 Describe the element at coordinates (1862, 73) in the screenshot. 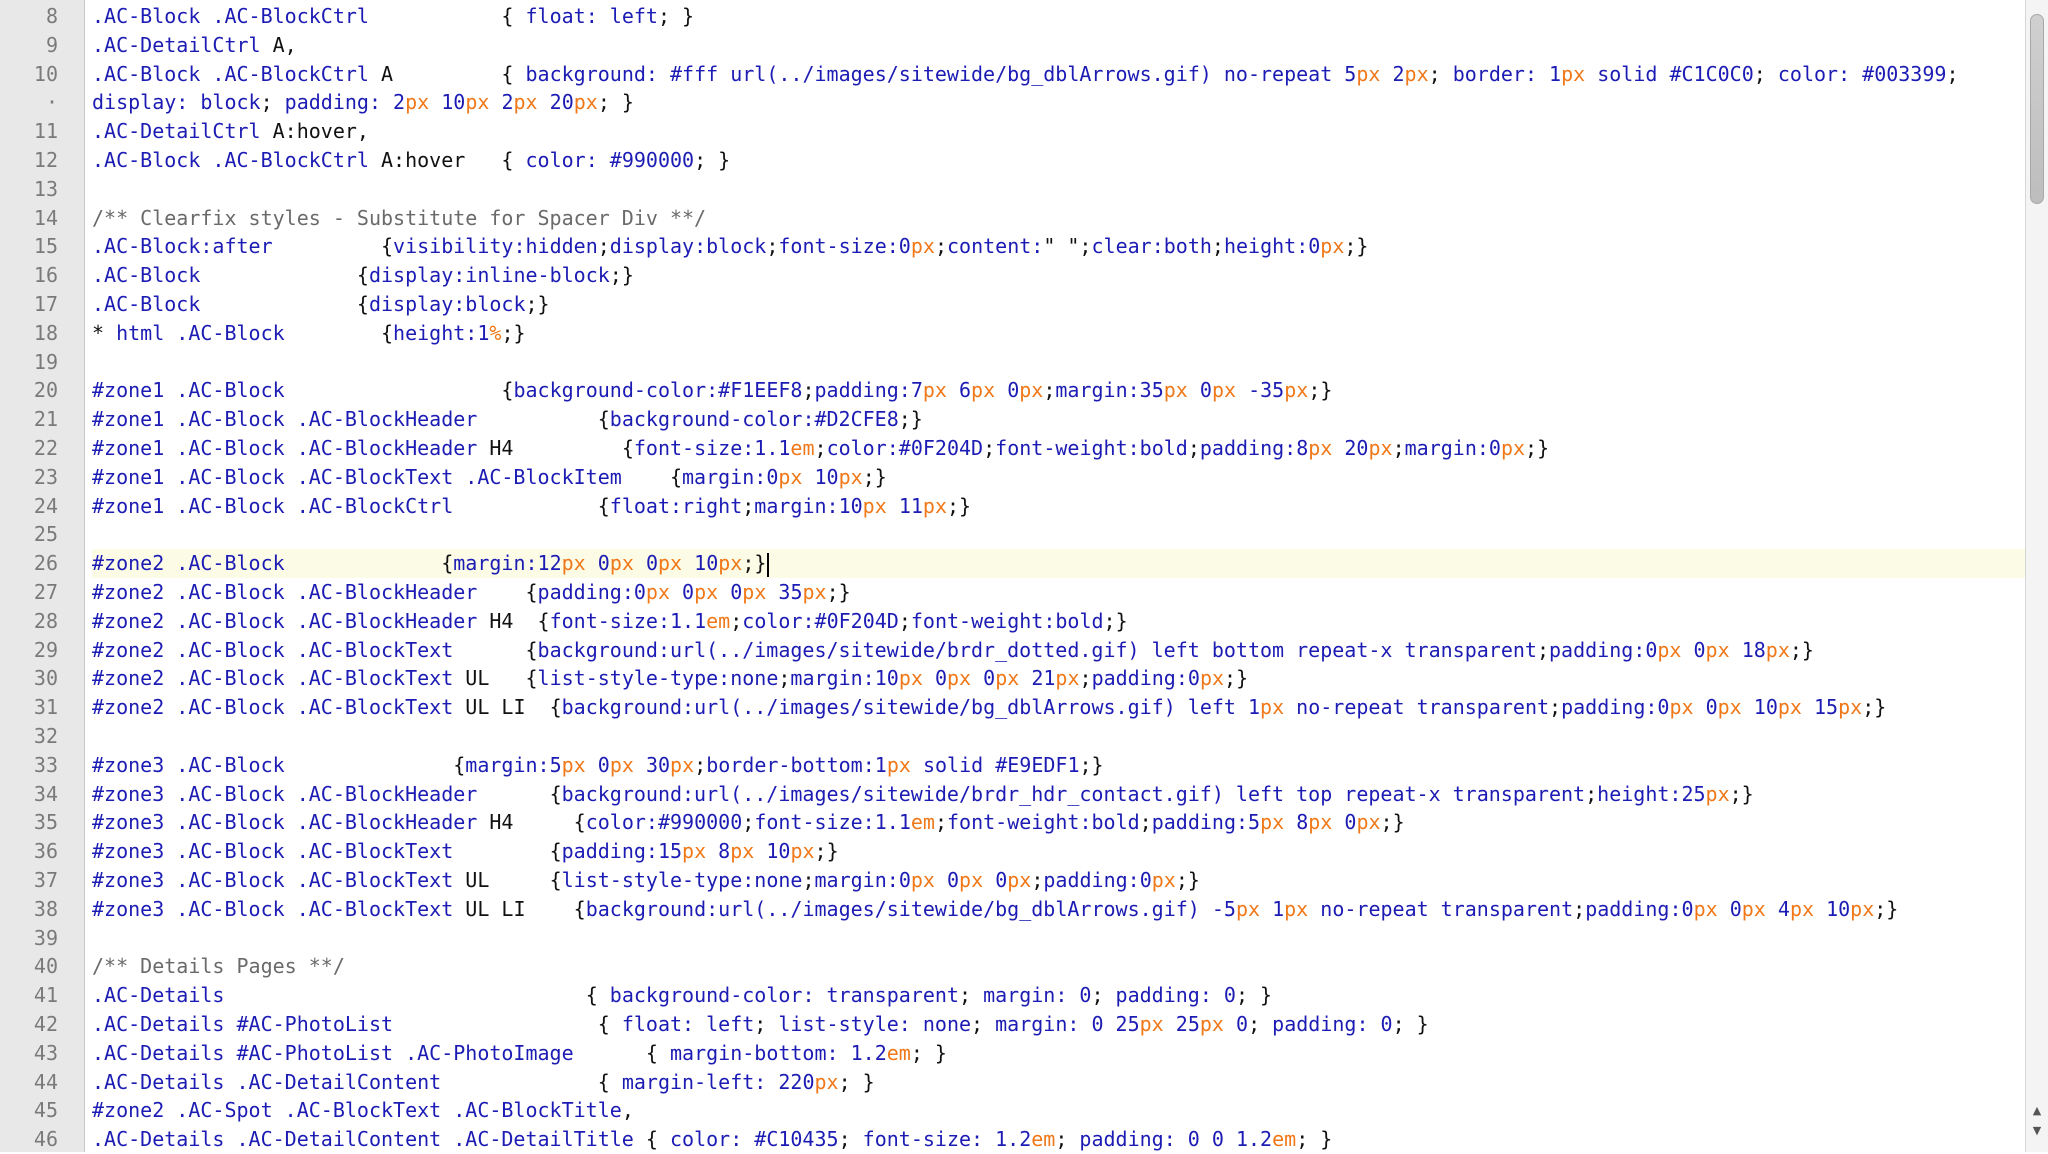

I see `code-token: color: #003399` at that location.